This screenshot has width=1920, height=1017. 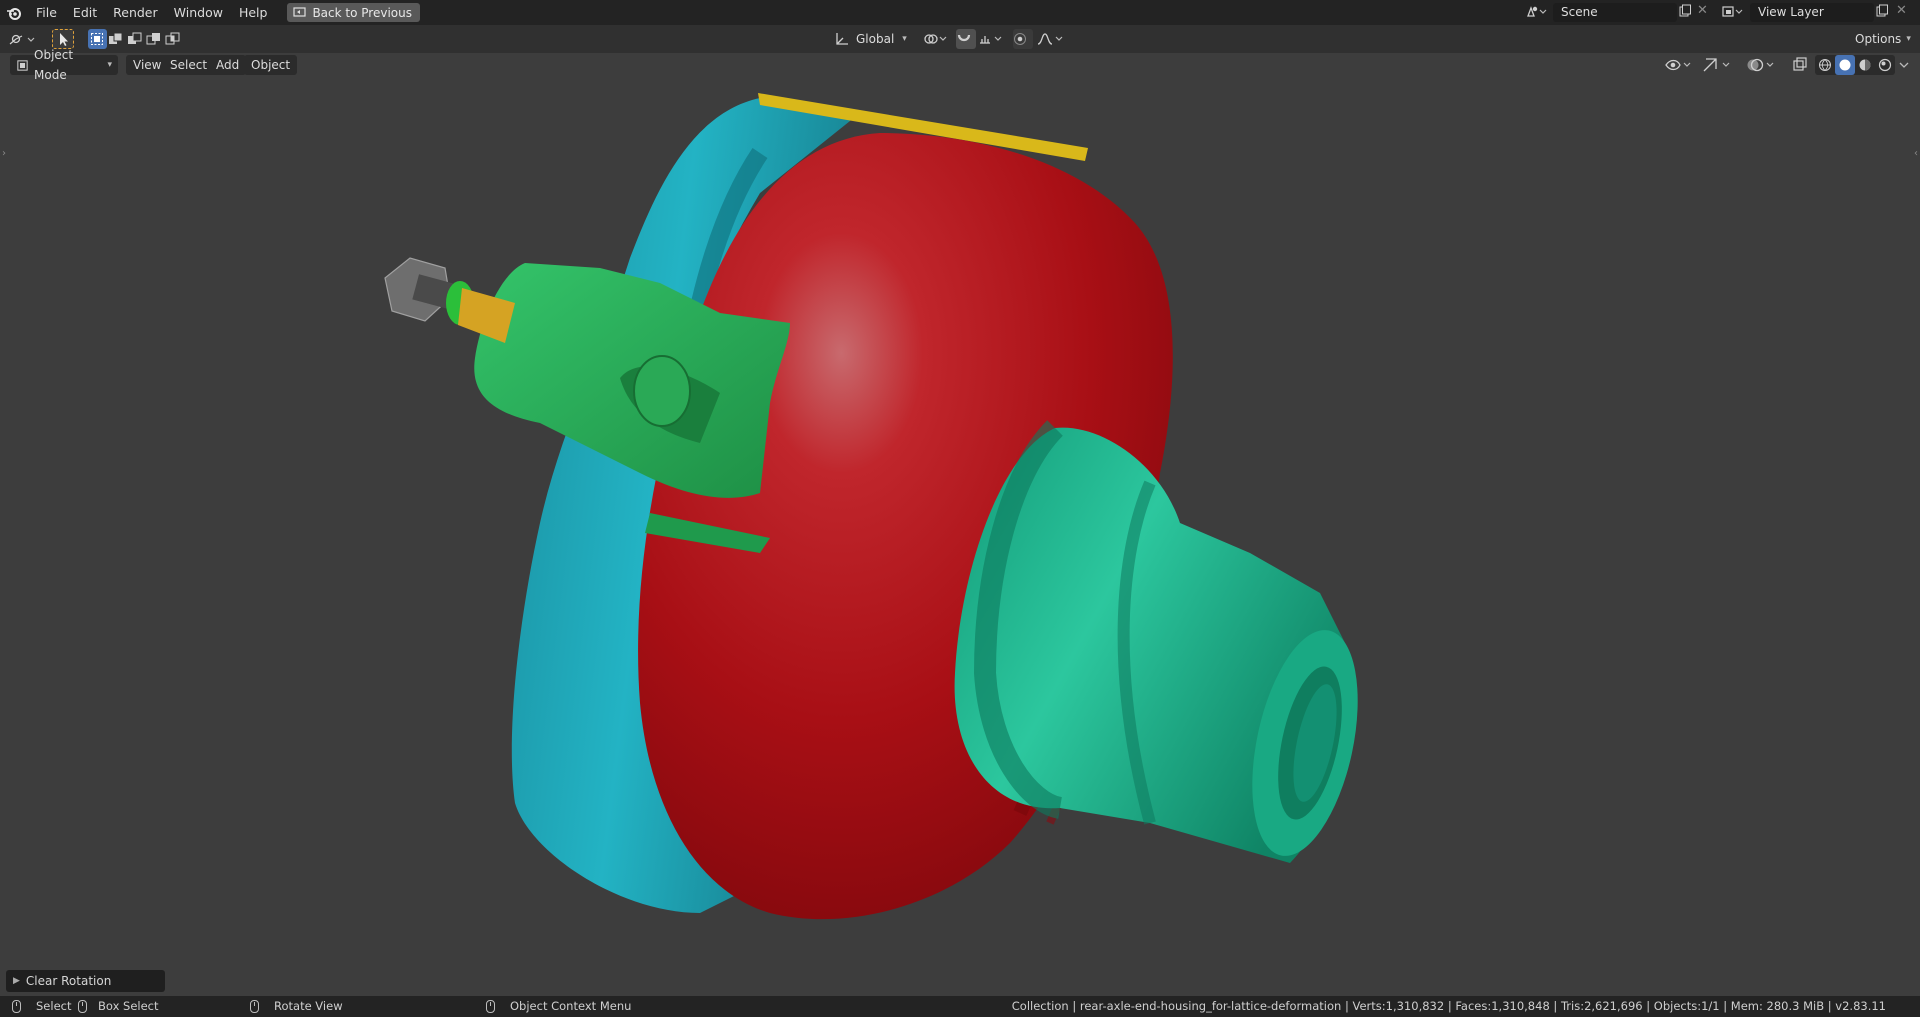 What do you see at coordinates (271, 65) in the screenshot?
I see `viewport-menu-object: Object` at bounding box center [271, 65].